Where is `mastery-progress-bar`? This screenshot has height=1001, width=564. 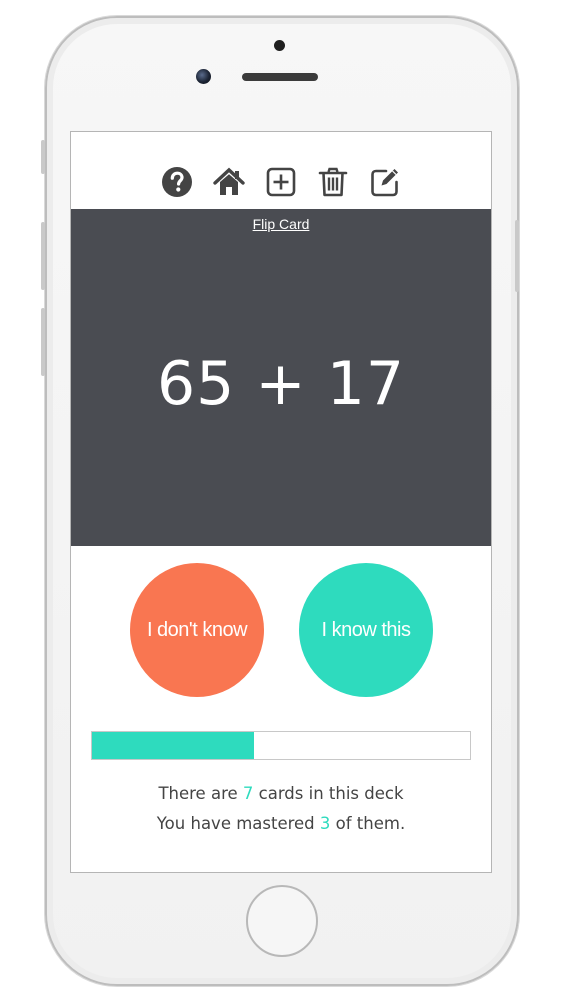 mastery-progress-bar is located at coordinates (281, 745).